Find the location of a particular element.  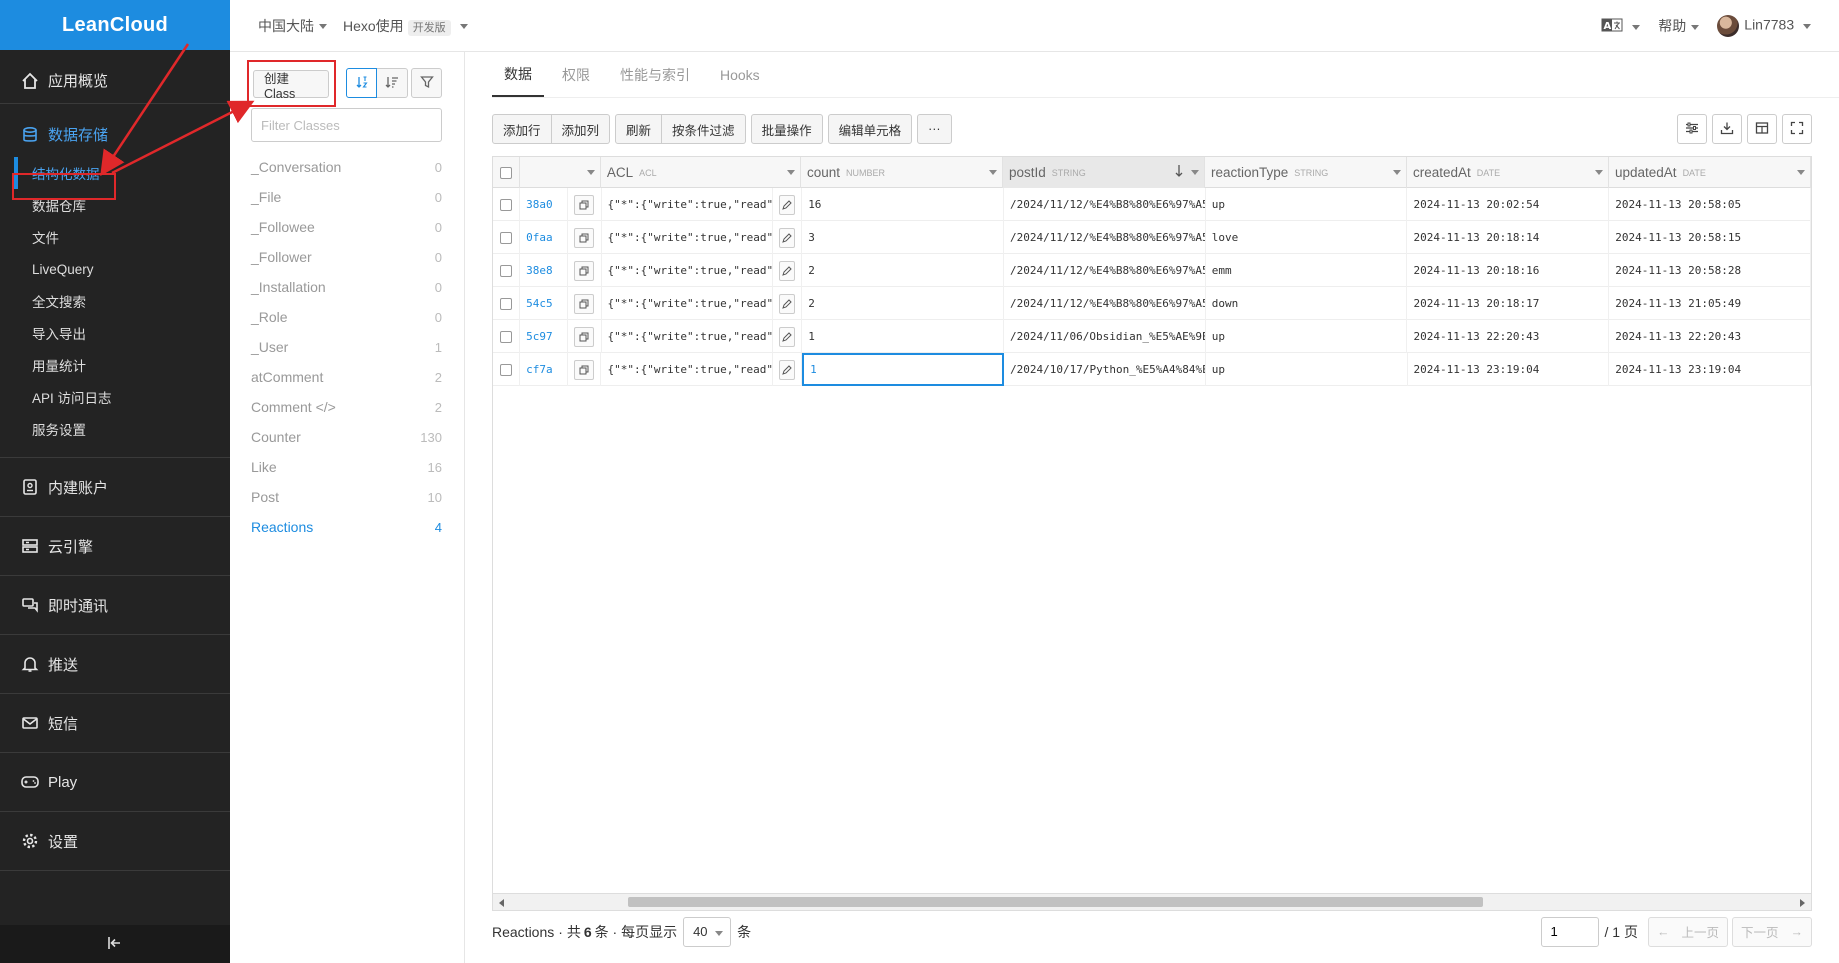

page-size-select: 40 is located at coordinates (707, 931).